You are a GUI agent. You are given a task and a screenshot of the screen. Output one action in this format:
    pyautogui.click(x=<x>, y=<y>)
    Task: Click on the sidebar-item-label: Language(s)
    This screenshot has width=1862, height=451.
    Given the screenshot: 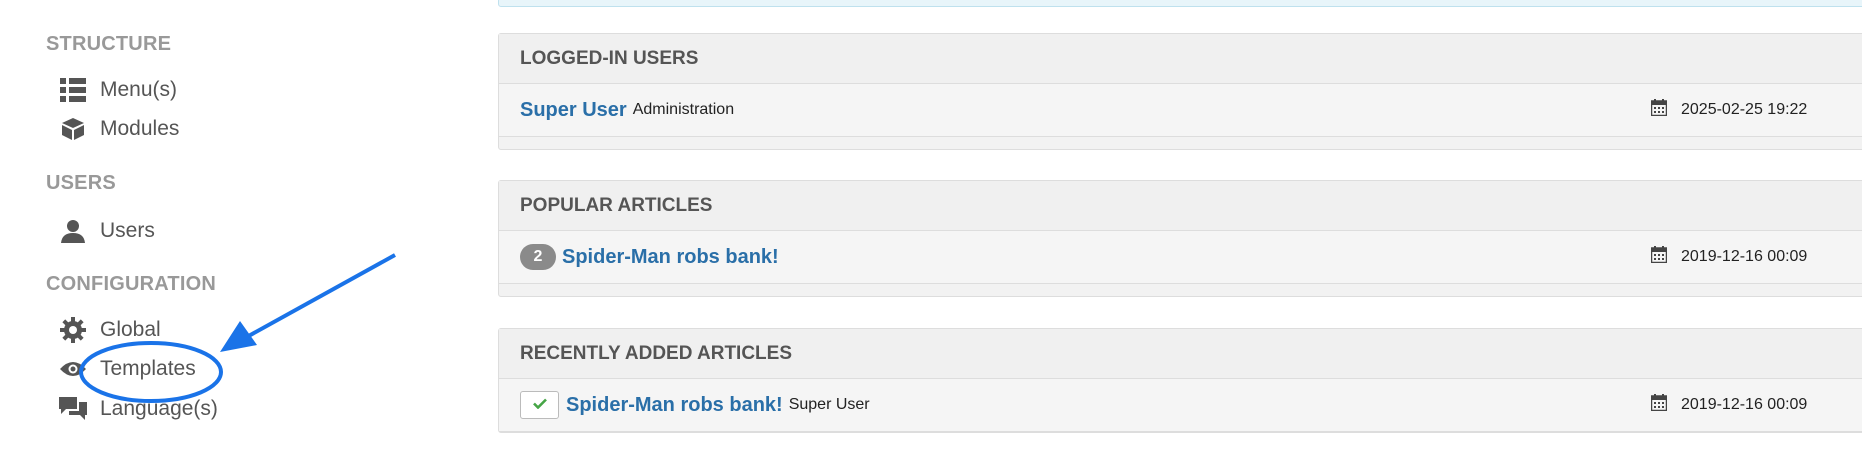 What is the action you would take?
    pyautogui.click(x=159, y=408)
    